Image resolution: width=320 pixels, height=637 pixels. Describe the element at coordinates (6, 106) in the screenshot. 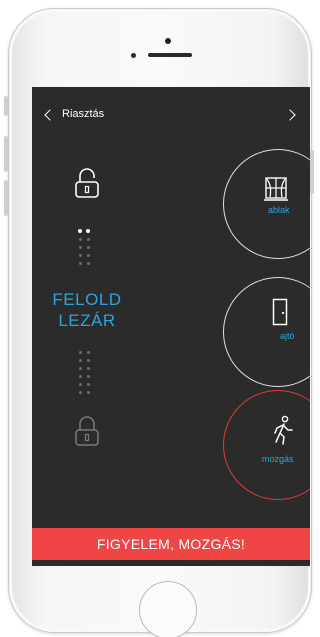

I see `mute-switch` at that location.